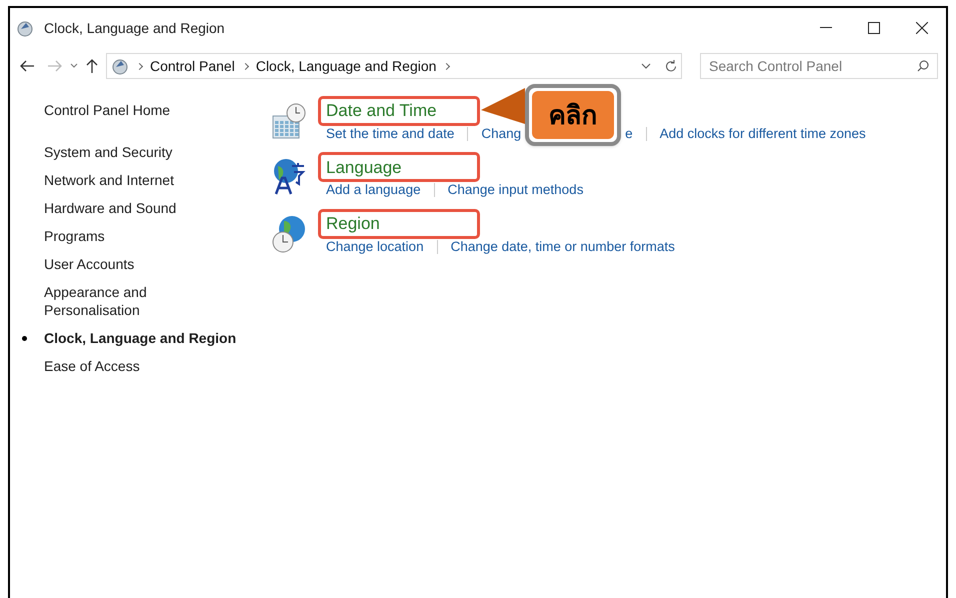  Describe the element at coordinates (501, 134) in the screenshot. I see `task-link: Chang` at that location.